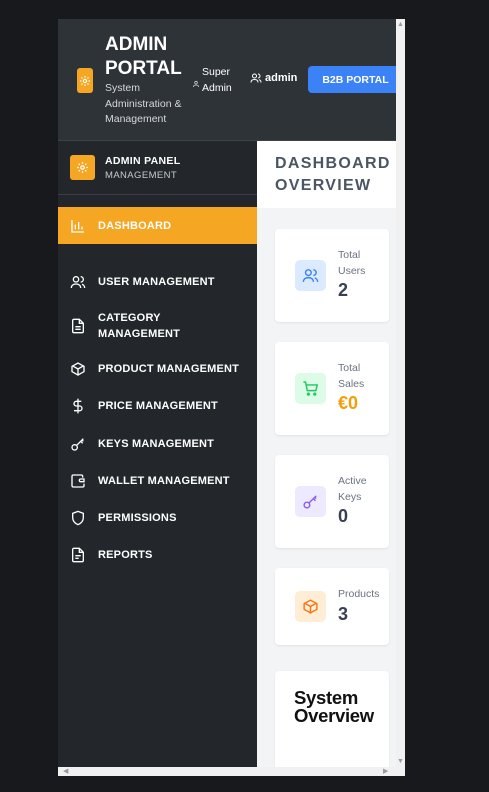 Image resolution: width=489 pixels, height=792 pixels. Describe the element at coordinates (157, 554) in the screenshot. I see `sidebar-item-reports: REPORTS` at that location.